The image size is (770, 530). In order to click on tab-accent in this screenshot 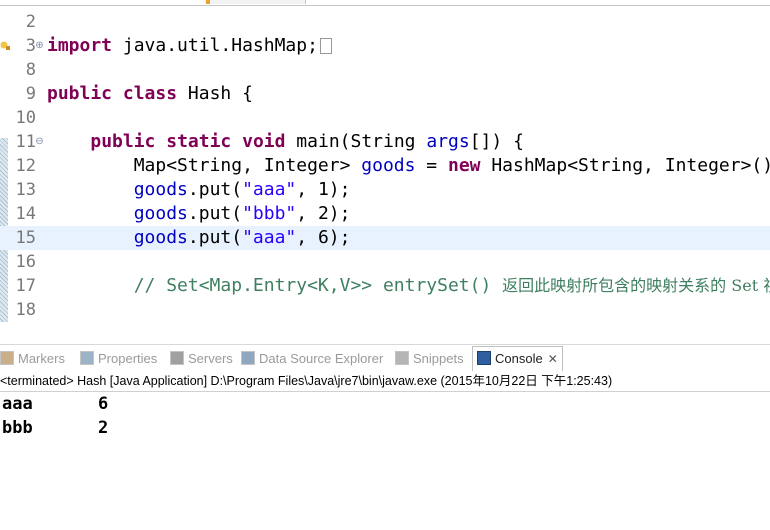, I will do `click(208, 2)`.